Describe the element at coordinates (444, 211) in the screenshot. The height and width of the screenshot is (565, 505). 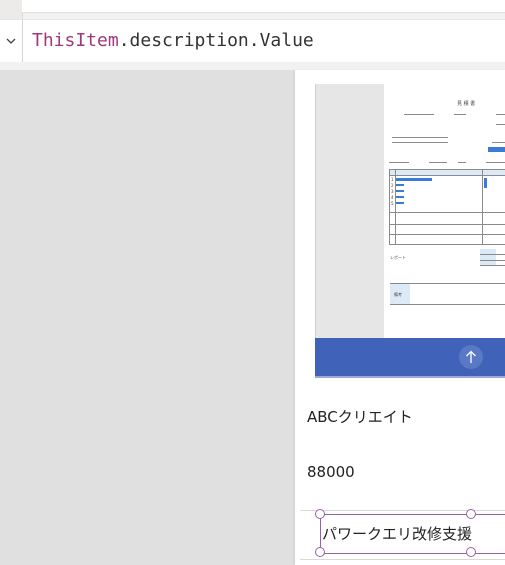
I see `document-sheet: 見 積 書 レポート 備考 1 2 3 4 5` at that location.